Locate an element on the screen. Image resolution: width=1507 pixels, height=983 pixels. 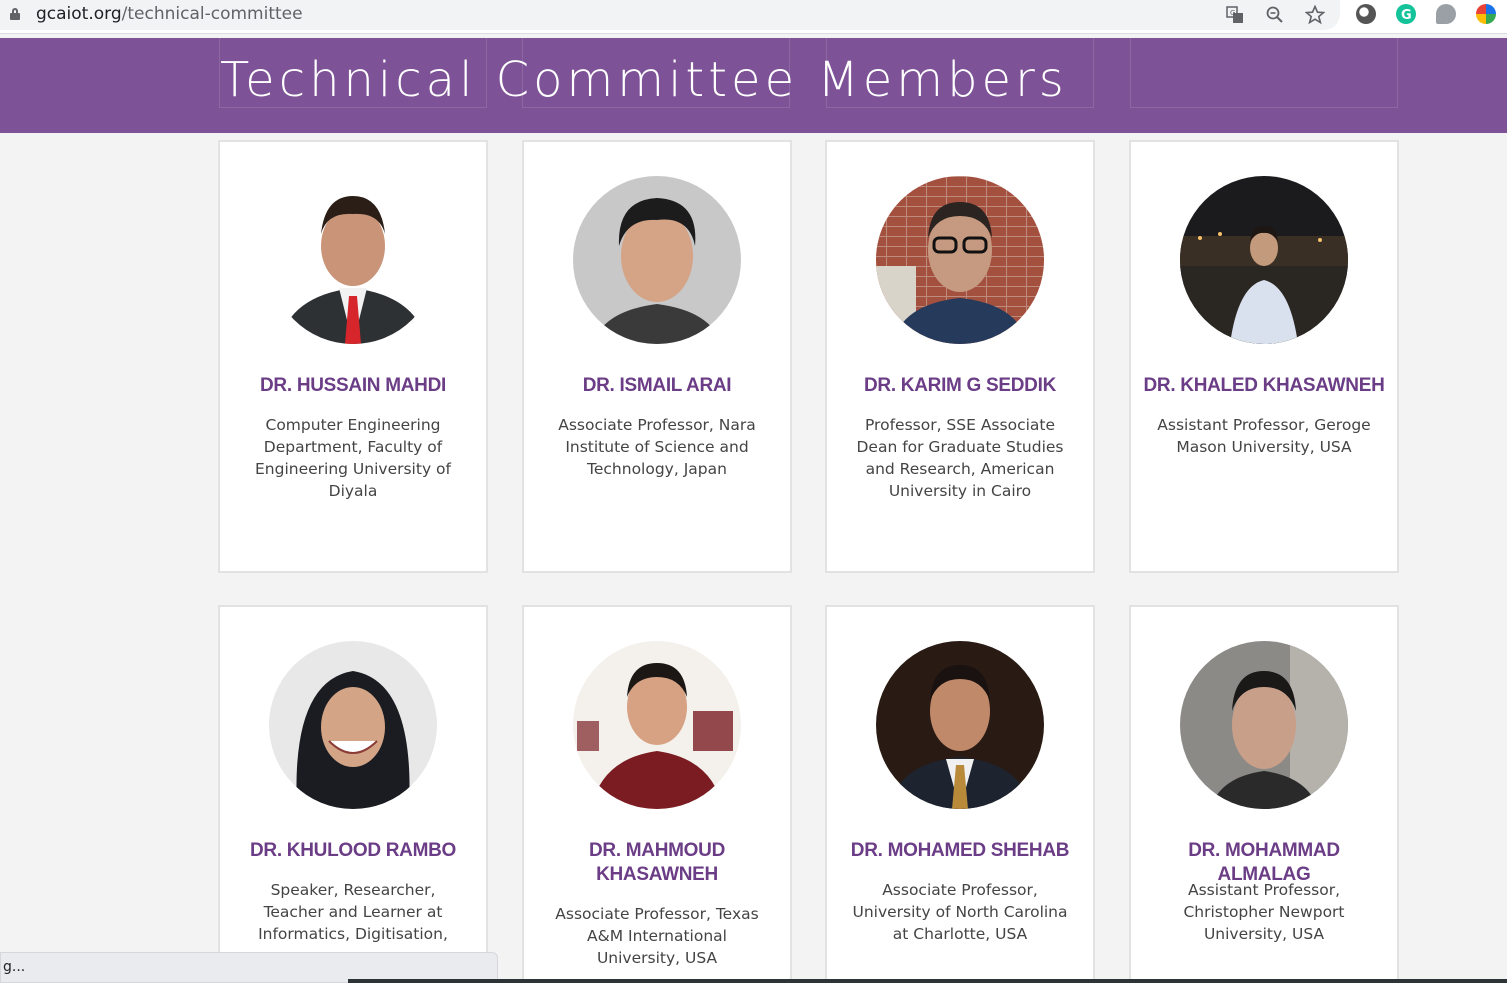
extension-circle-icon is located at coordinates (1366, 14).